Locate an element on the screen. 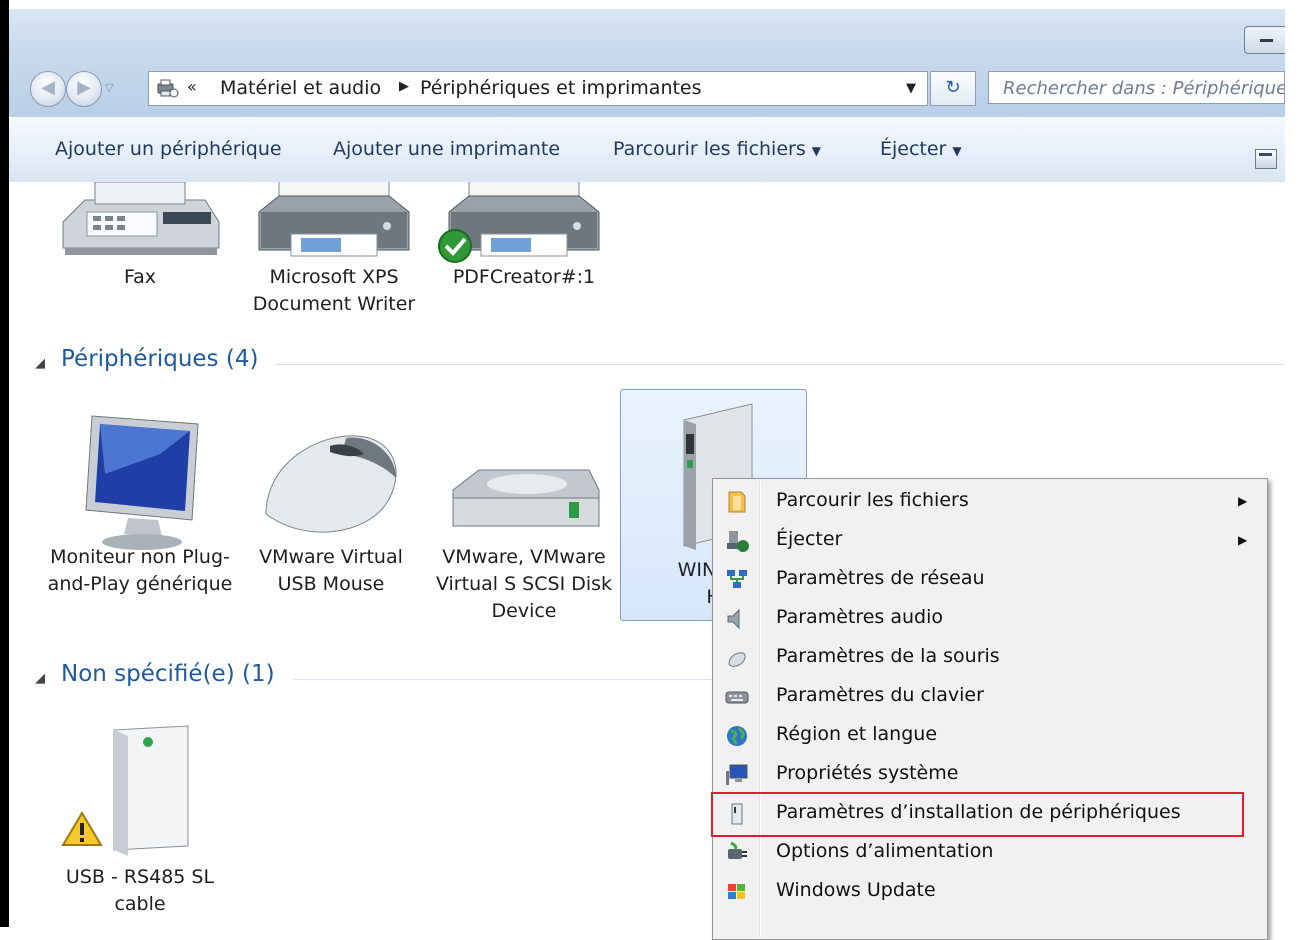 This screenshot has height=940, width=1302. menu-item-label: Options d’alimentation is located at coordinates (885, 851).